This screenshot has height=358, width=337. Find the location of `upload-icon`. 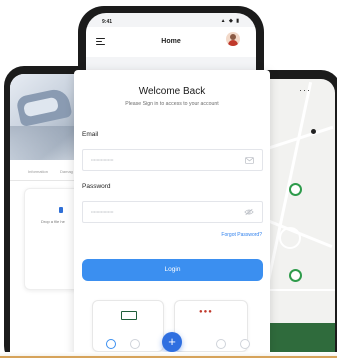

upload-icon is located at coordinates (61, 210).